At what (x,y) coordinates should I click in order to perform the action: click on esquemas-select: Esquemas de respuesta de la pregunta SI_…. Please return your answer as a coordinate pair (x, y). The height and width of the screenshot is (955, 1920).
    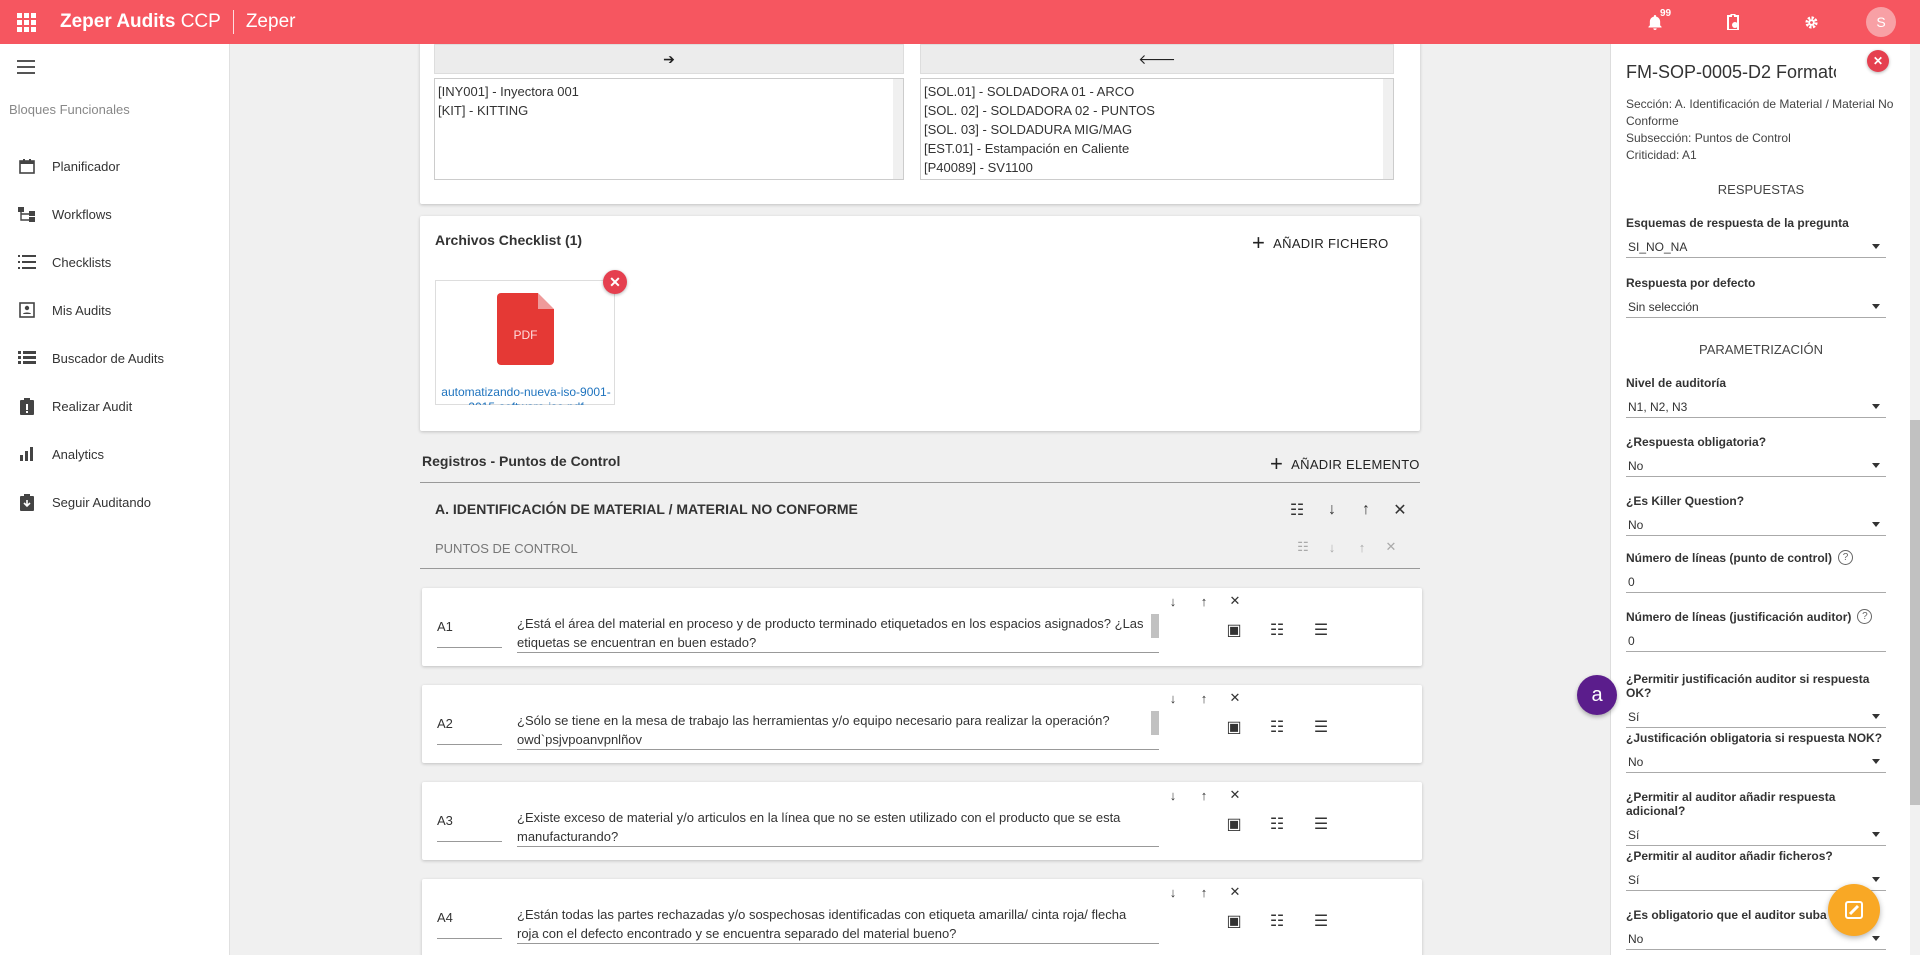
    Looking at the image, I should click on (1756, 237).